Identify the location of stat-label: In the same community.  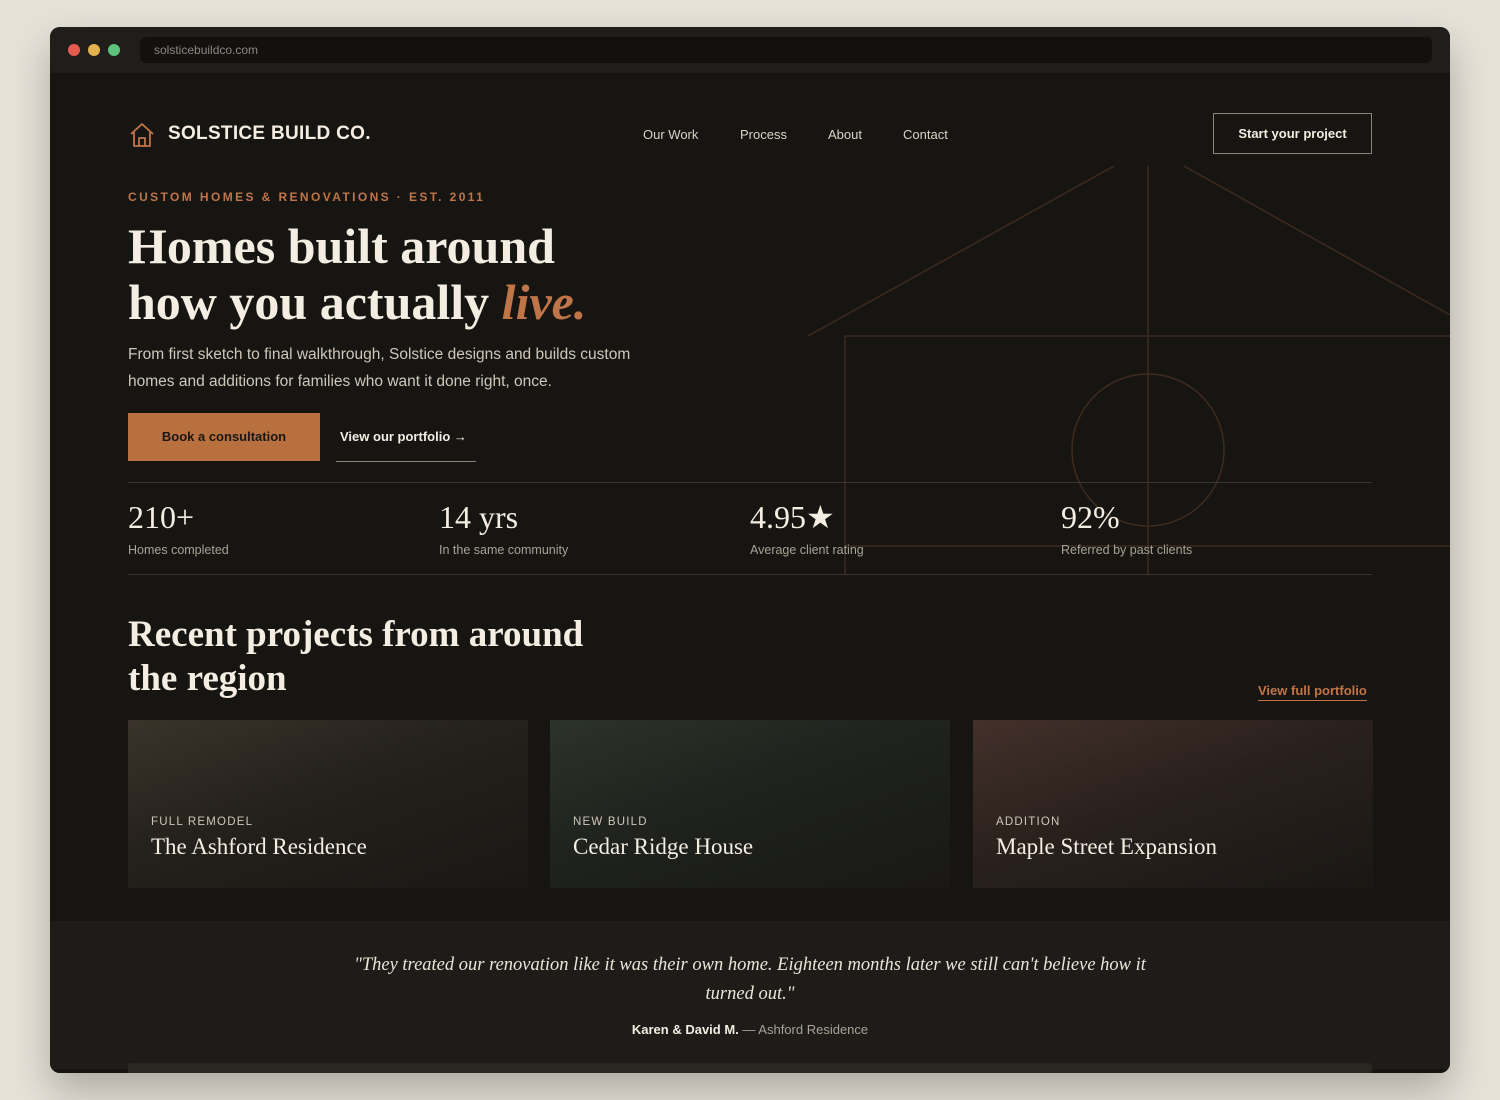
(504, 550).